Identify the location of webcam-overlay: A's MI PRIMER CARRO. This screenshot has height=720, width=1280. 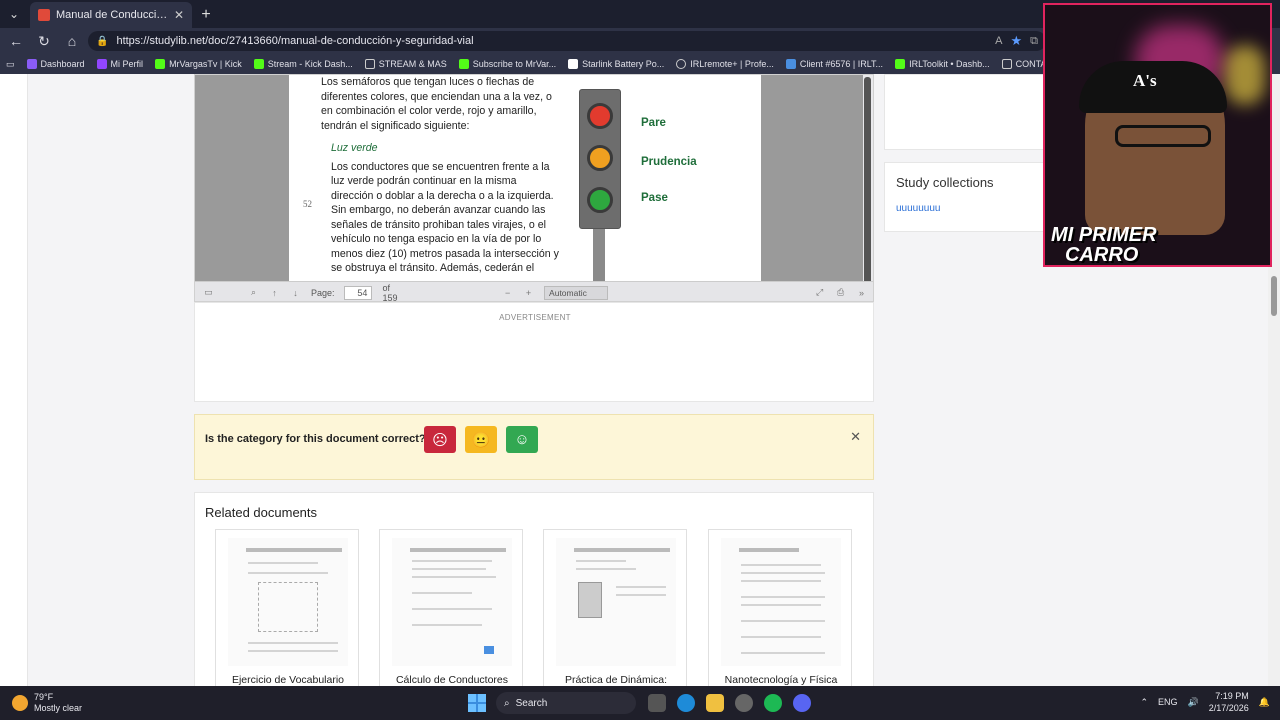
(1157, 135).